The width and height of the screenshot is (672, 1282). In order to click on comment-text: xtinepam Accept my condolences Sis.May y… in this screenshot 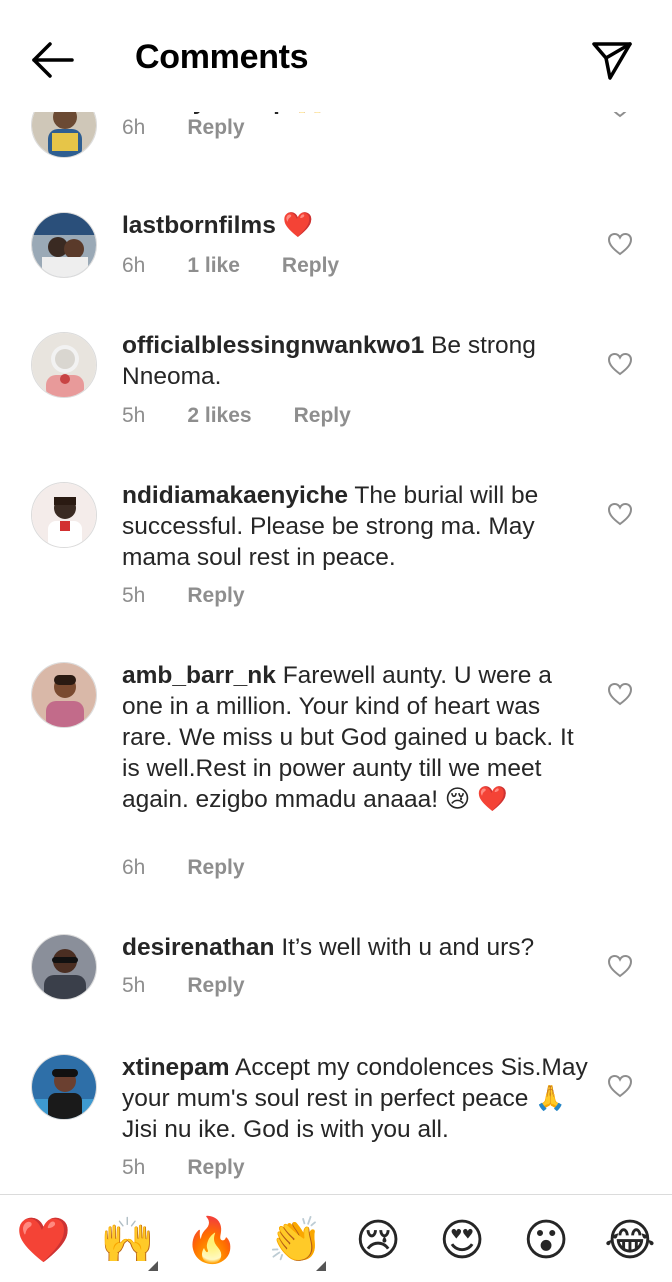, I will do `click(355, 1098)`.